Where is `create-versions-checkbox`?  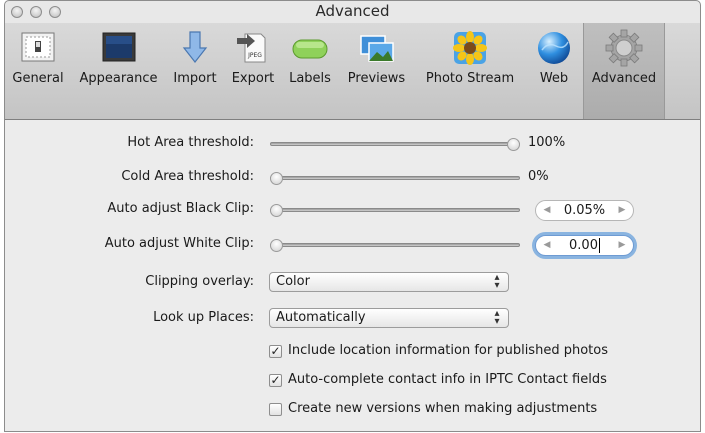
create-versions-checkbox is located at coordinates (275, 409).